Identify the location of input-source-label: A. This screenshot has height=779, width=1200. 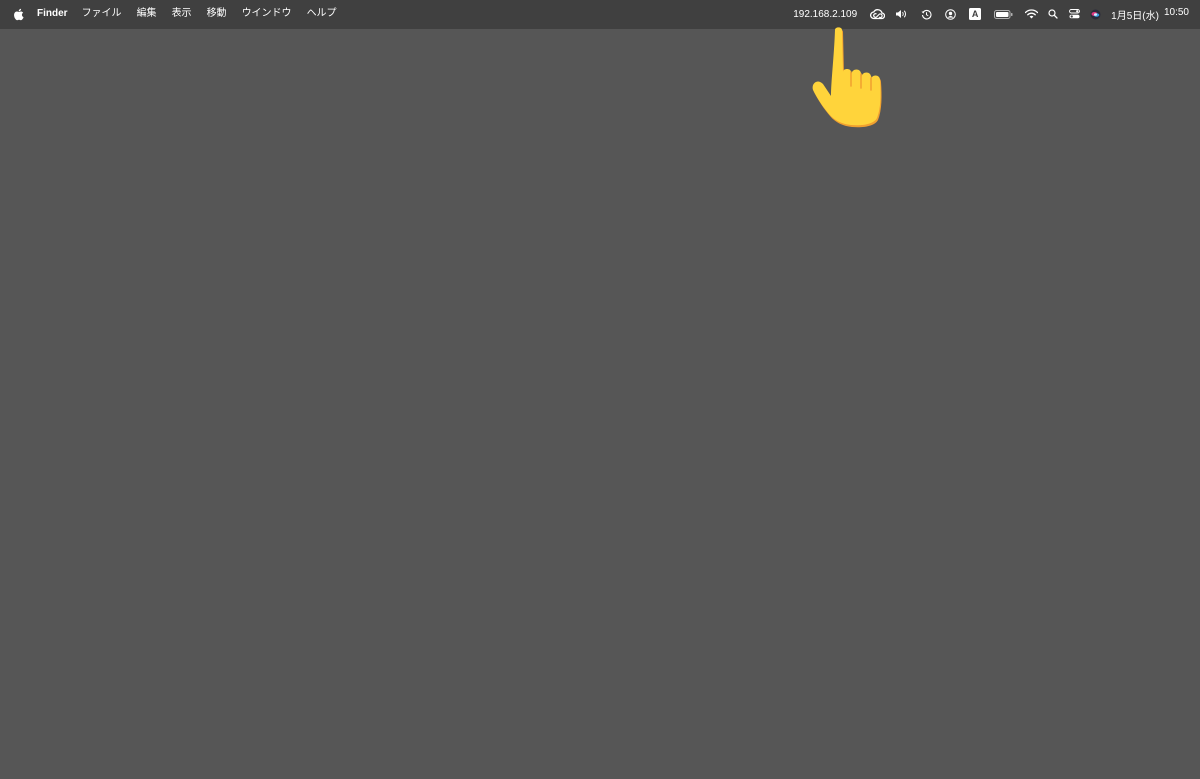
(975, 14).